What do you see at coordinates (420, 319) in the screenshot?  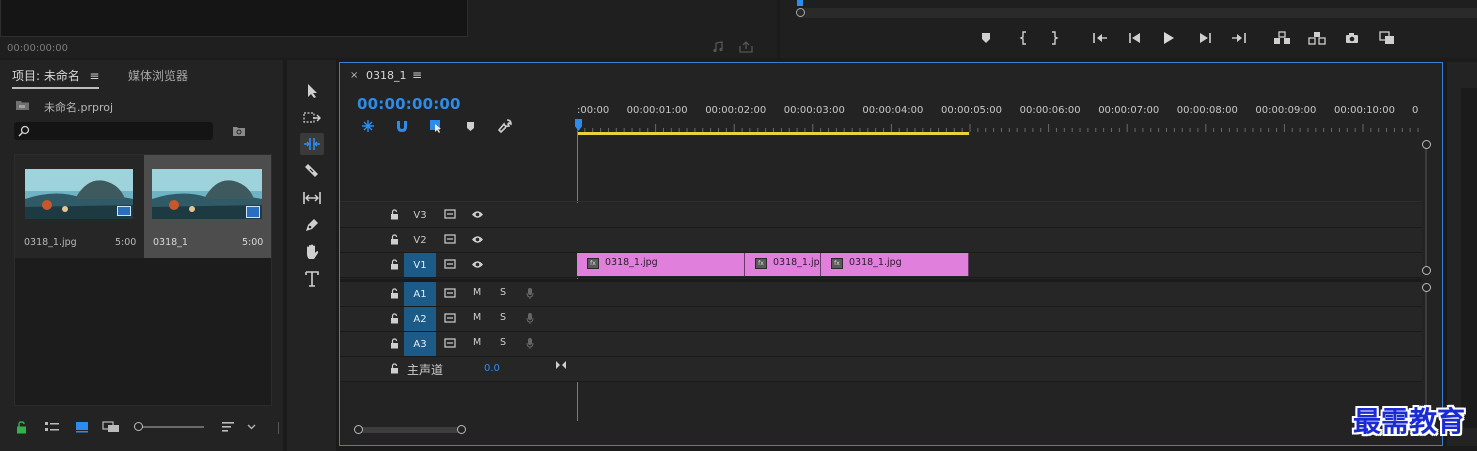 I see `track-label-active: A2` at bounding box center [420, 319].